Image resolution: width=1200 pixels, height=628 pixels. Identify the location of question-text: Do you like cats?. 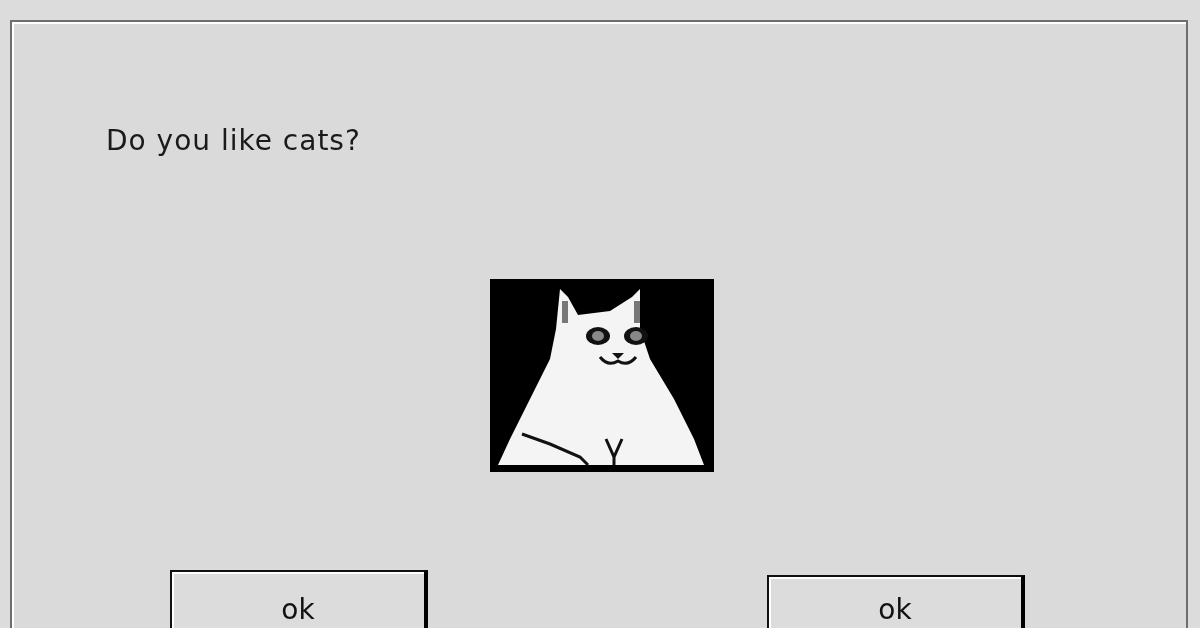
(234, 140).